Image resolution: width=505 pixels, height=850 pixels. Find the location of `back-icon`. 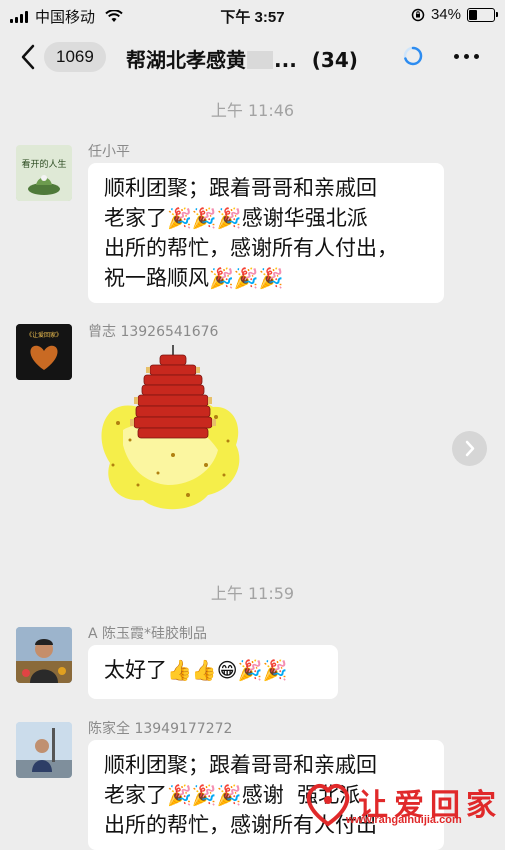

back-icon is located at coordinates (28, 57).